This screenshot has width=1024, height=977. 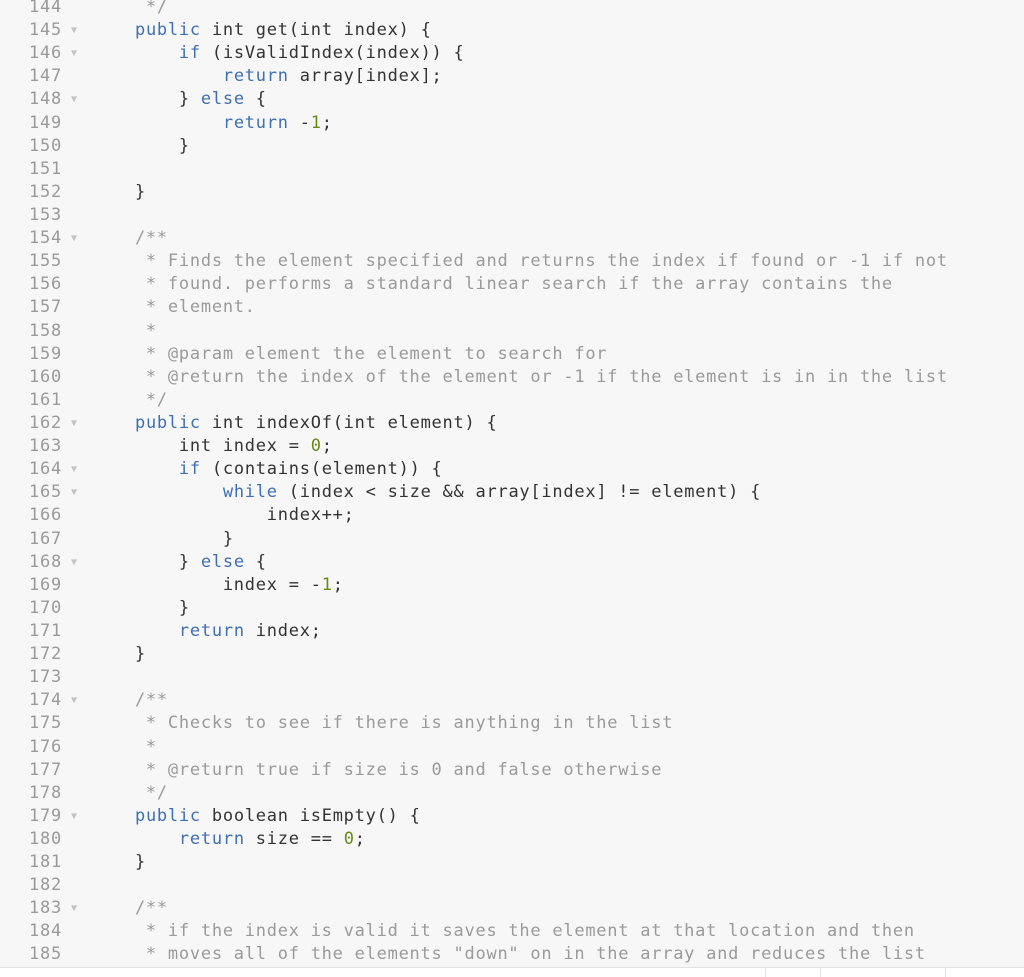 What do you see at coordinates (45, 700) in the screenshot?
I see `line-number: 174` at bounding box center [45, 700].